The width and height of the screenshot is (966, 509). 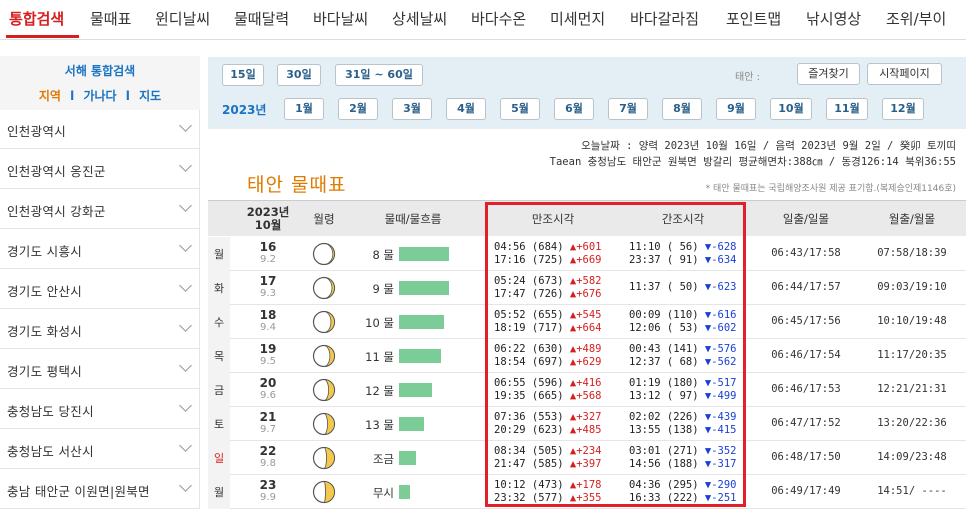 I want to click on sunrise-sunset: 06:46/17:53, so click(x=806, y=389).